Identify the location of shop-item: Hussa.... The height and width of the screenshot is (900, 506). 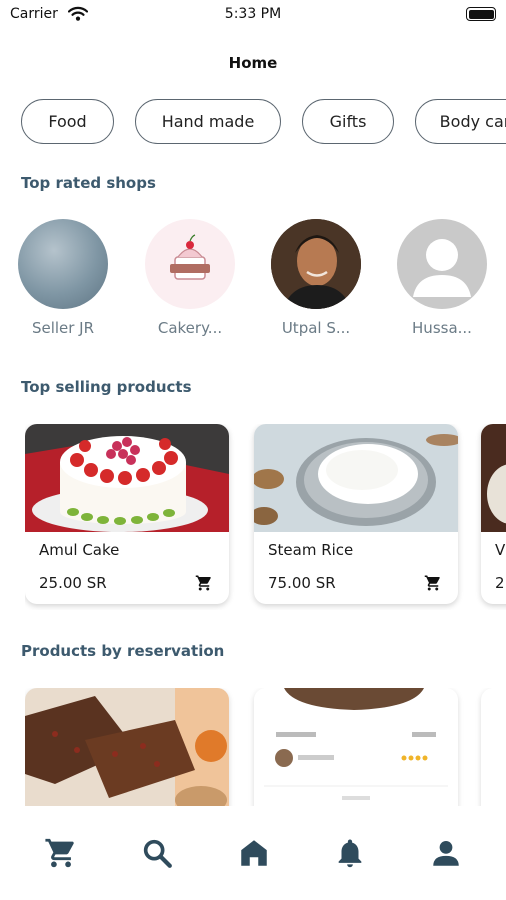
(442, 278).